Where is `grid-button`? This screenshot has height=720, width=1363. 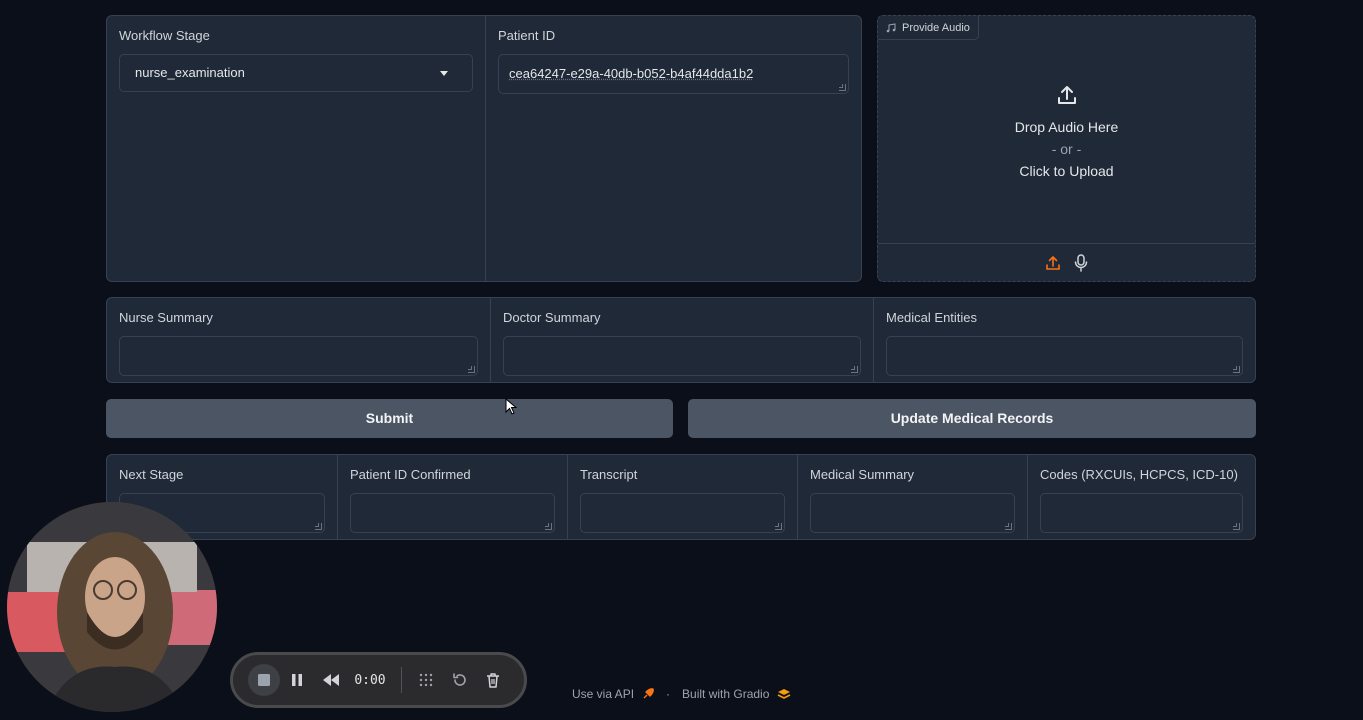 grid-button is located at coordinates (426, 680).